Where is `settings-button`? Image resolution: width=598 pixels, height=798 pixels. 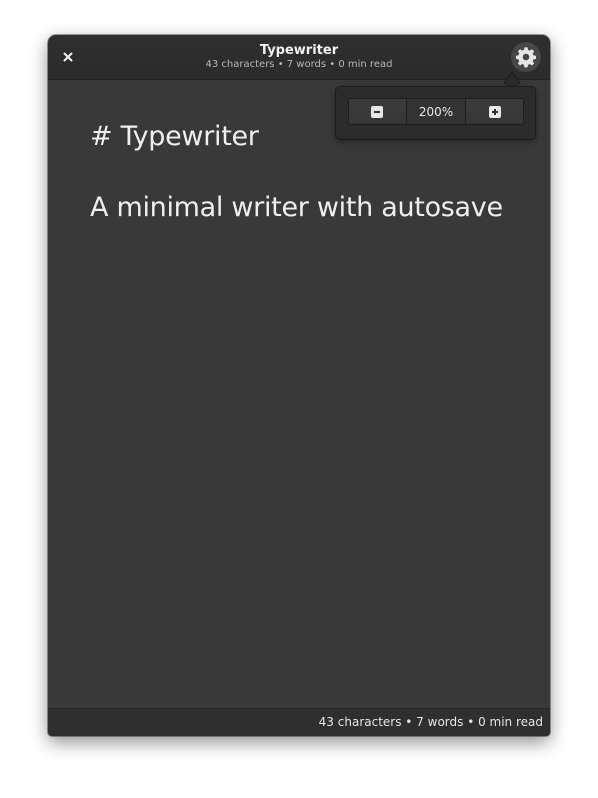
settings-button is located at coordinates (526, 57).